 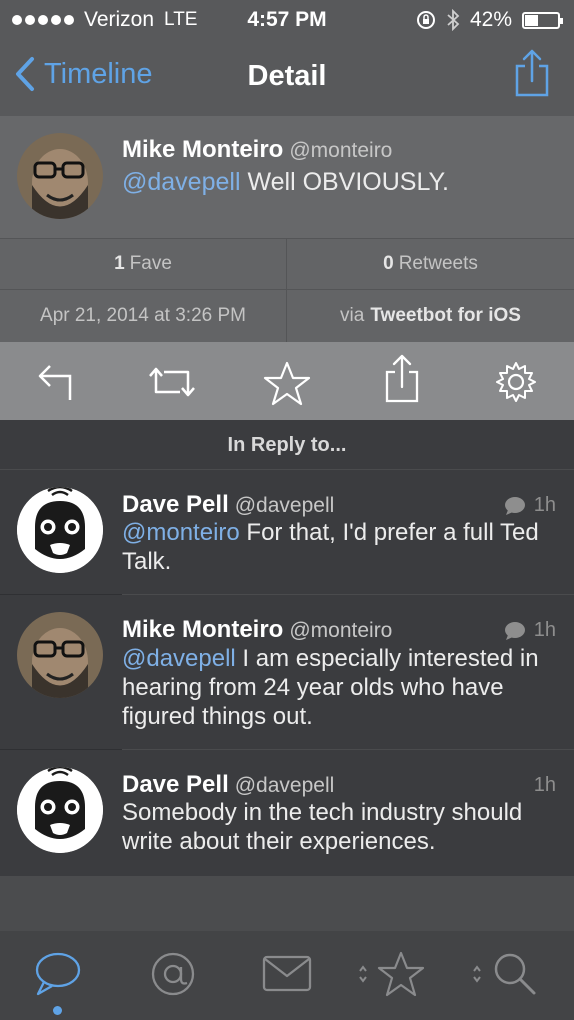 What do you see at coordinates (287, 903) in the screenshot?
I see `list-footer` at bounding box center [287, 903].